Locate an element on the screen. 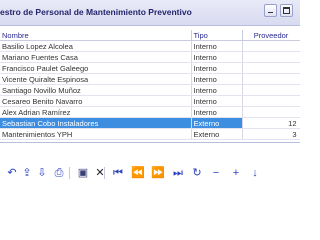 This screenshot has height=240, width=320. export-button: ⇪ is located at coordinates (27, 173).